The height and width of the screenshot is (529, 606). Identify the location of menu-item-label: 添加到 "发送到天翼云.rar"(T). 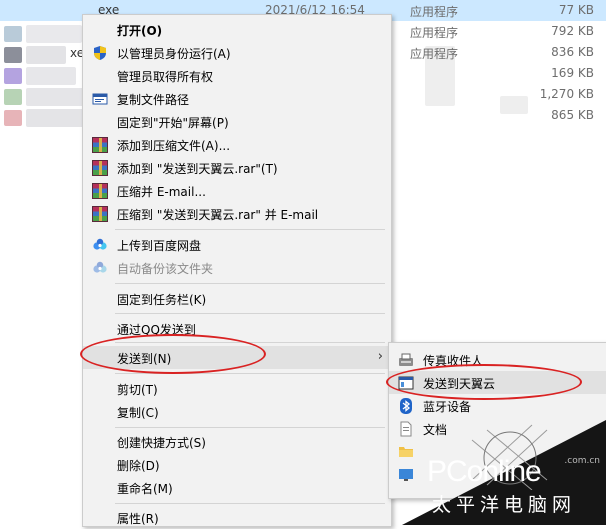
(197, 169).